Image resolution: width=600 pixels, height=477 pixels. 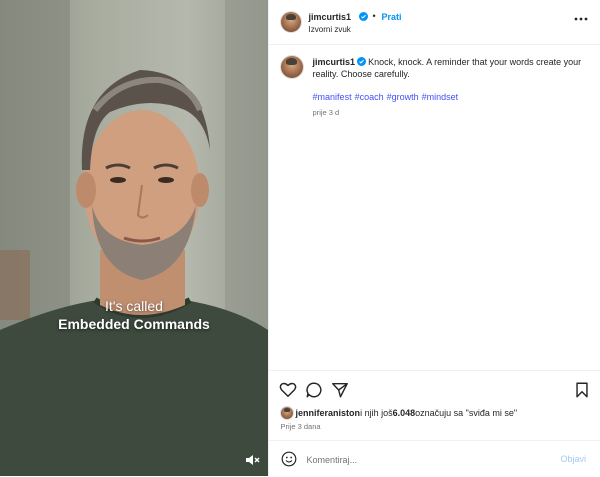 What do you see at coordinates (376, 413) in the screenshot?
I see `likes-middle-text: i njih još` at bounding box center [376, 413].